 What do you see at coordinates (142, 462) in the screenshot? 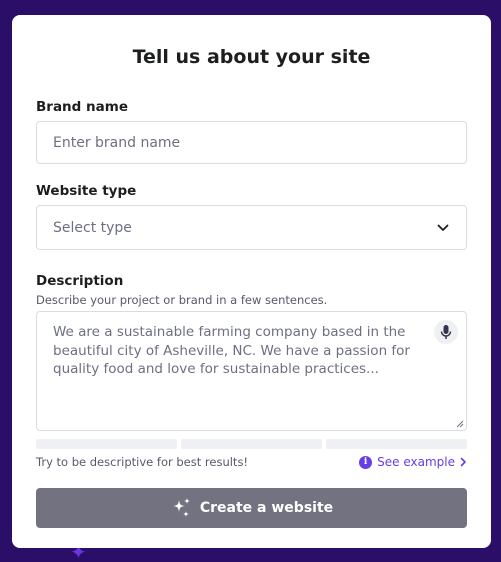
I see `descriptive-hint: Try to be descriptive for best results!` at bounding box center [142, 462].